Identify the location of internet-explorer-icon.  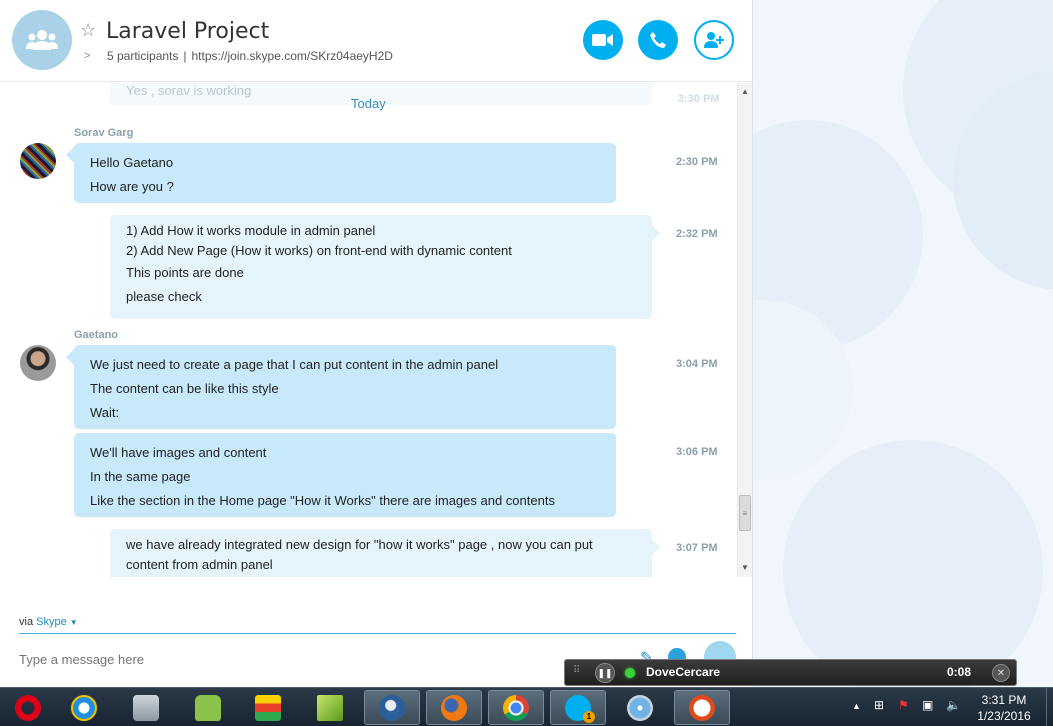
(84, 707).